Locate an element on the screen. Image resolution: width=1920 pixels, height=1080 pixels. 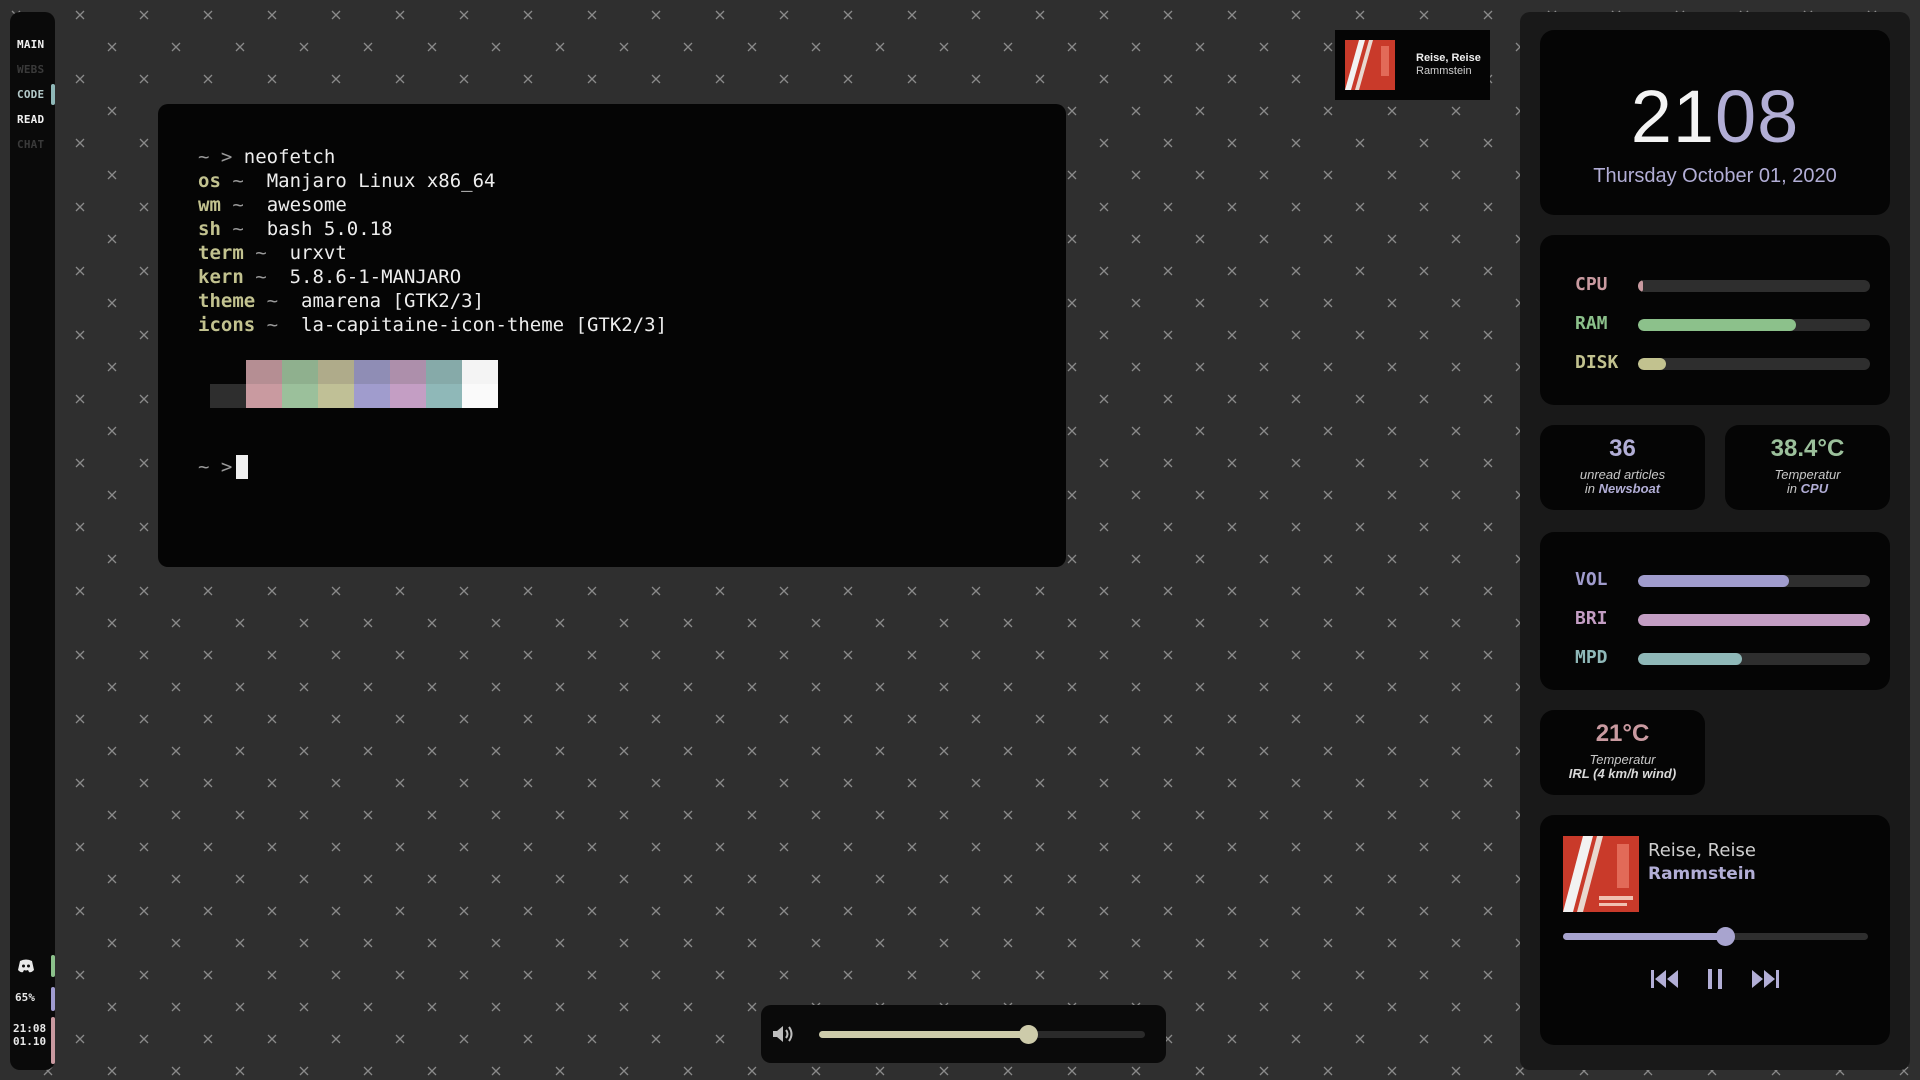
neofetch-value: Manjaro Linux x86_64 is located at coordinates (381, 181).